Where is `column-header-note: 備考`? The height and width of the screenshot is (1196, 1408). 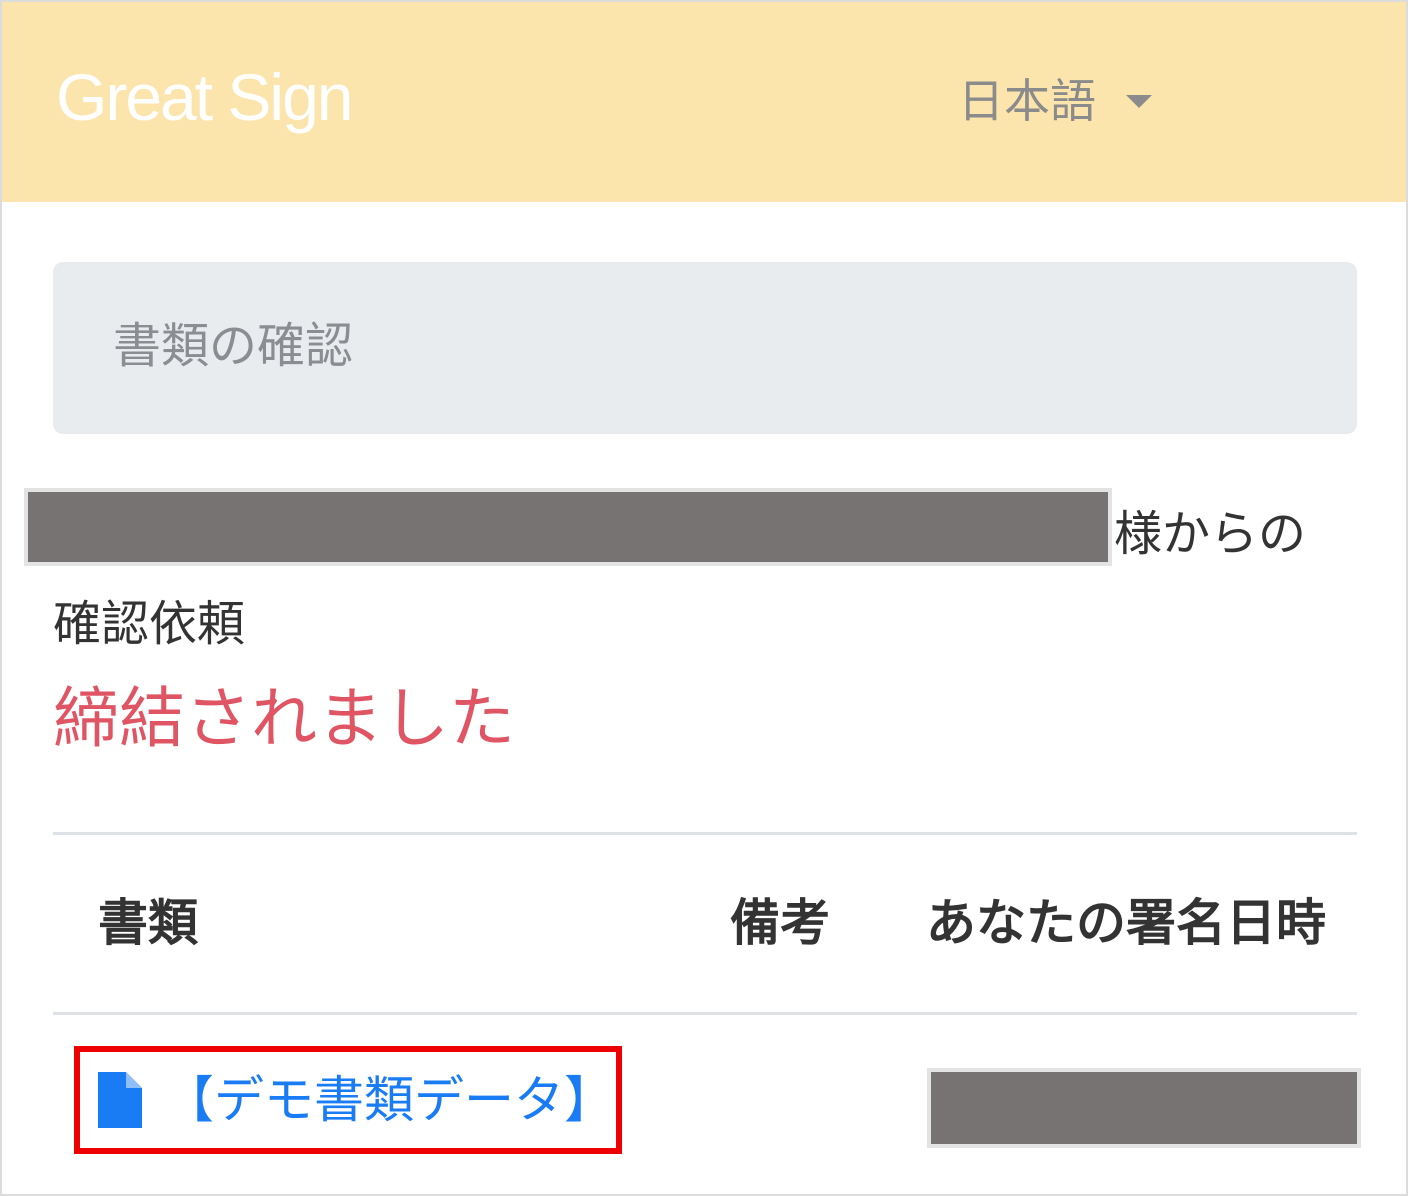 column-header-note: 備考 is located at coordinates (780, 923).